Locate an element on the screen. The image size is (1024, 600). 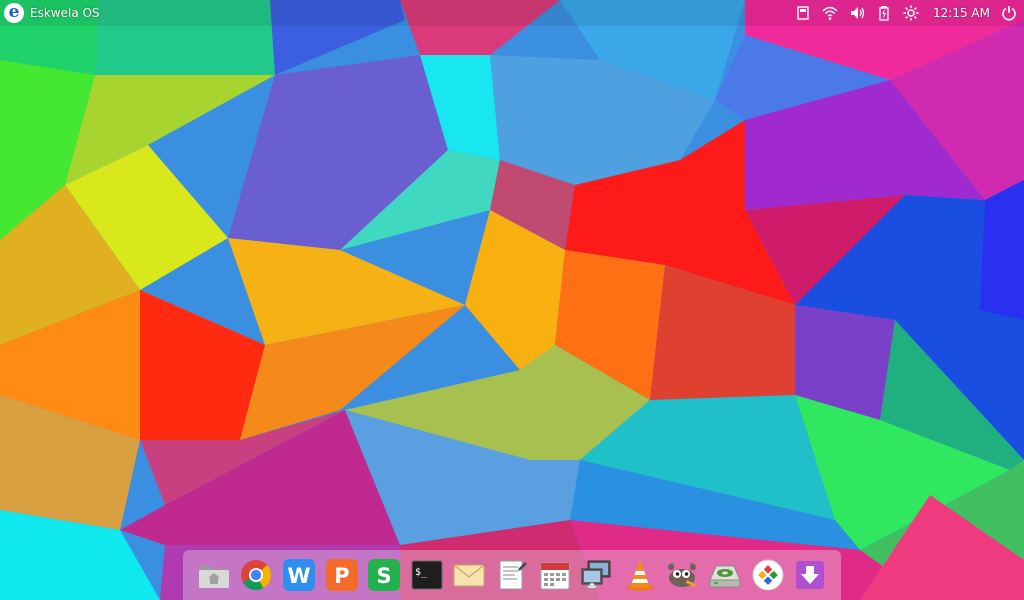
dock-item-wps-spreadsheets: S is located at coordinates (384, 575).